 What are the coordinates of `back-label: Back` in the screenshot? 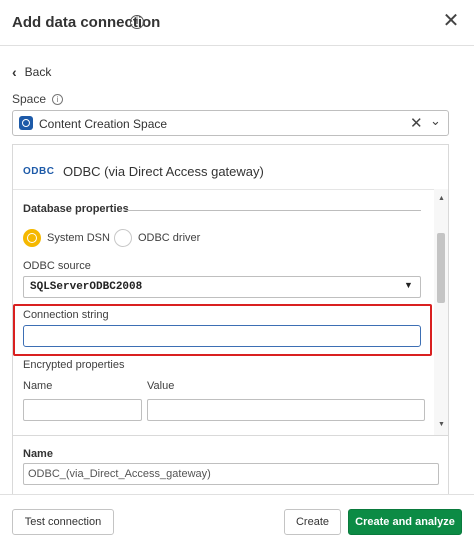 It's located at (38, 72).